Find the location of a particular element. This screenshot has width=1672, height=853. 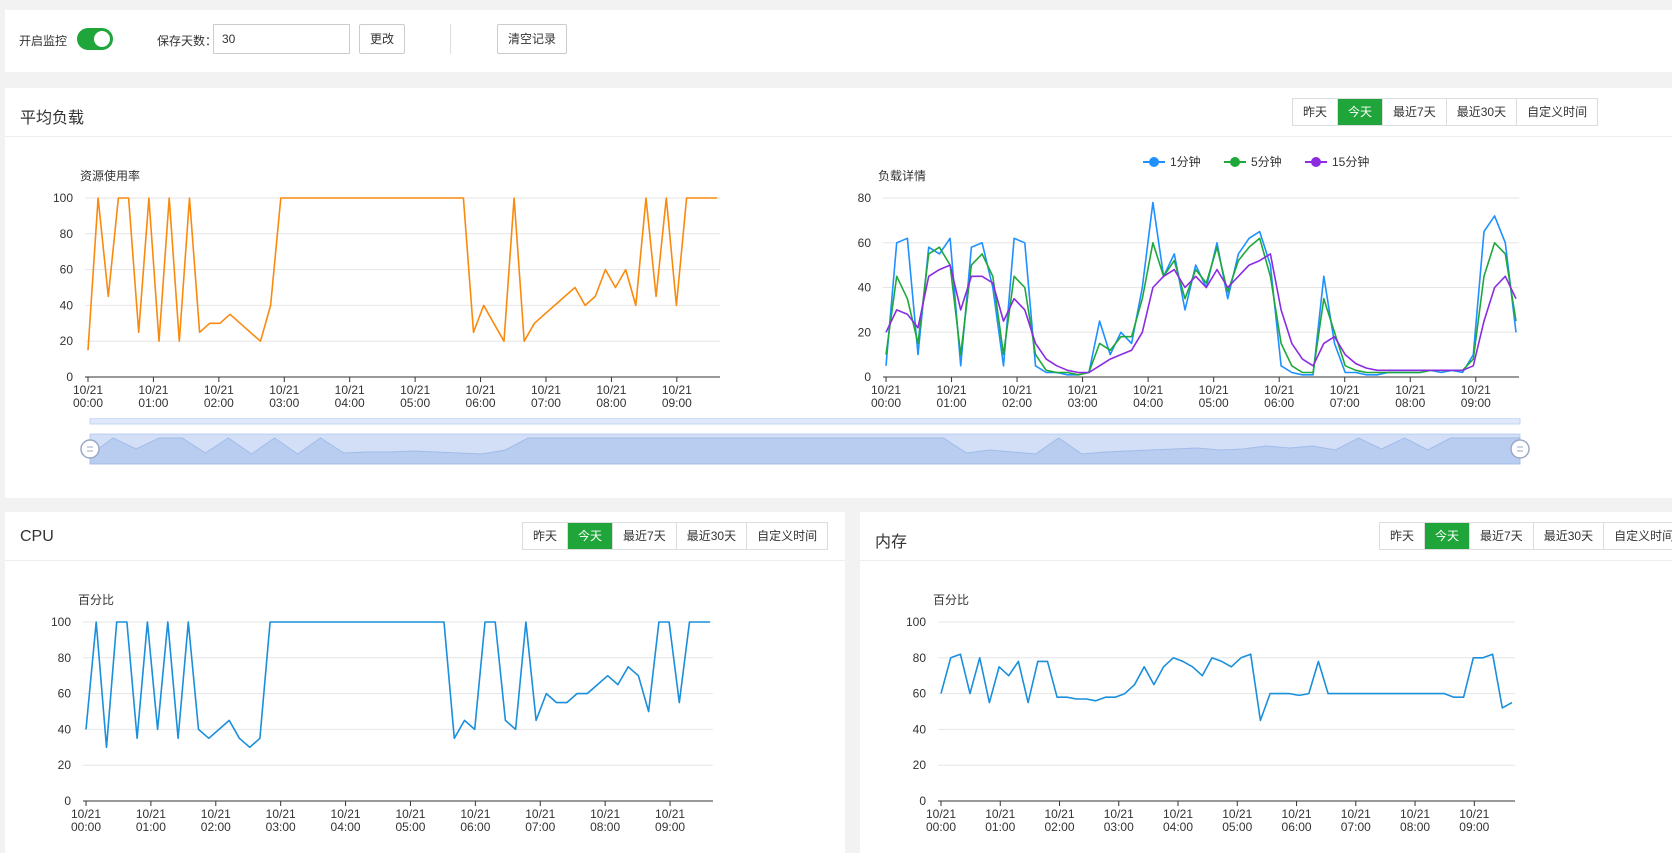

slider-top-bar is located at coordinates (805, 421).